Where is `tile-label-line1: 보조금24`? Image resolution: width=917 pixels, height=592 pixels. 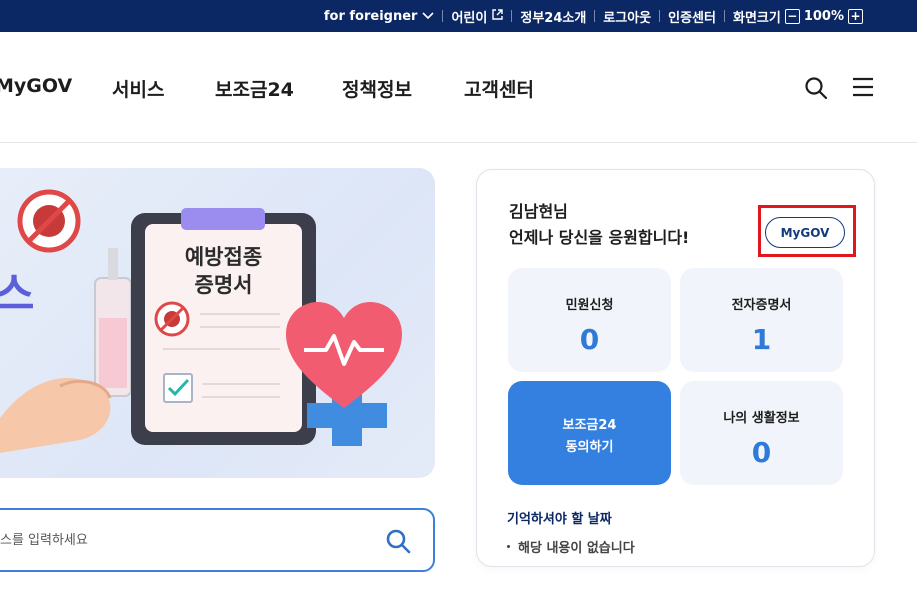
tile-label-line1: 보조금24 is located at coordinates (589, 425).